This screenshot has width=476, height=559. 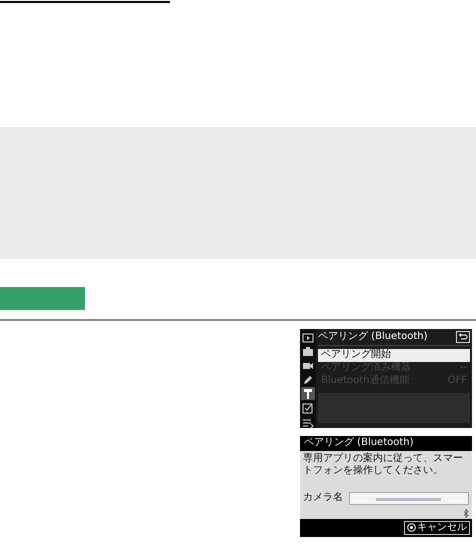 I want to click on menu-title: ペアリング (Bluetooth), so click(x=373, y=337).